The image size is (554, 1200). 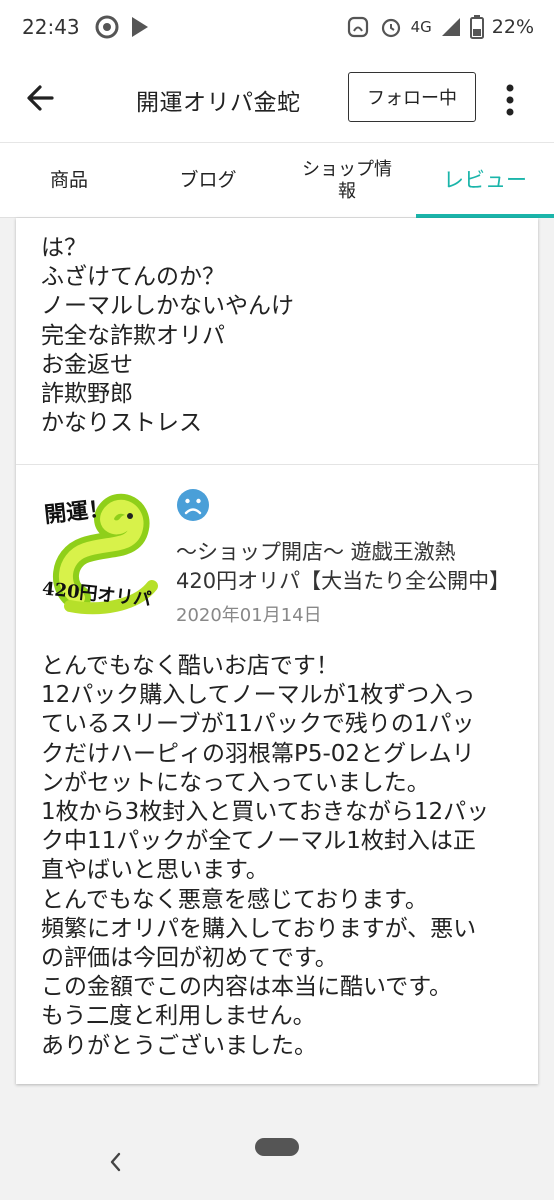 I want to click on battery-icon, so click(x=476, y=27).